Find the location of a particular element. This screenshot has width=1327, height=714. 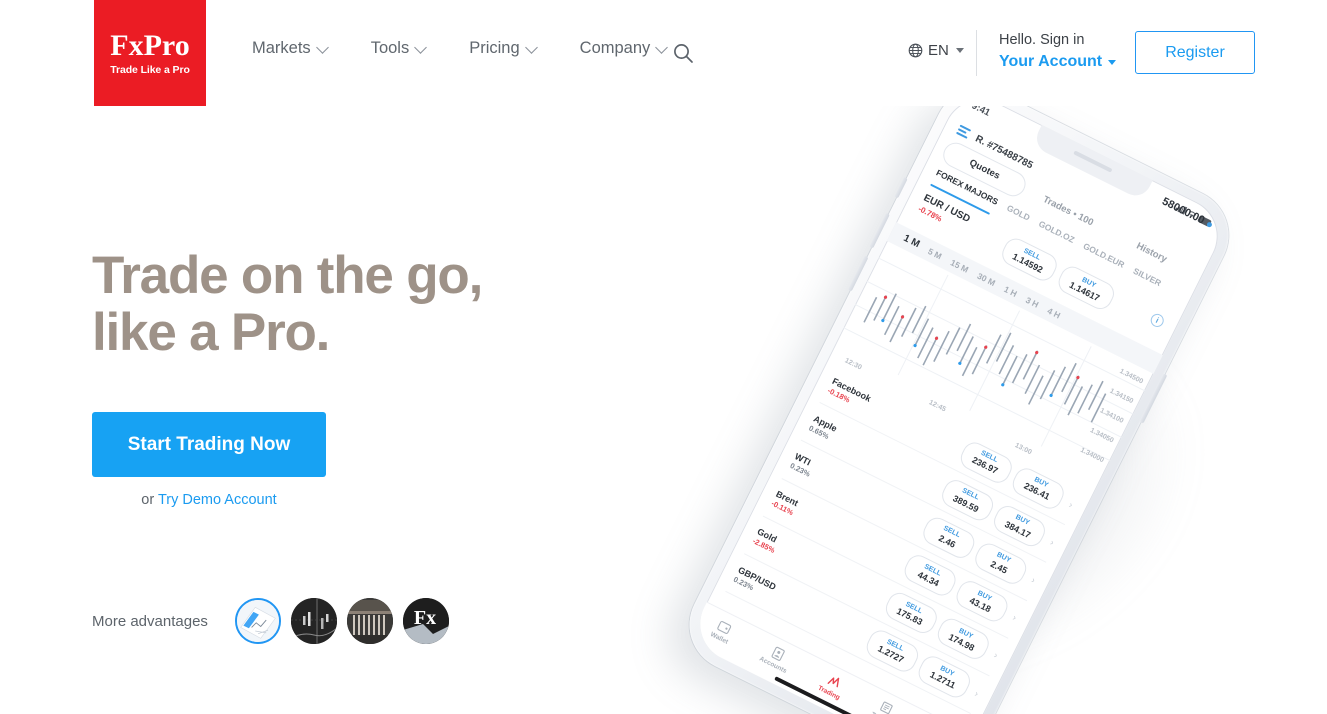

nav-label-pricing: Pricing is located at coordinates (494, 48).